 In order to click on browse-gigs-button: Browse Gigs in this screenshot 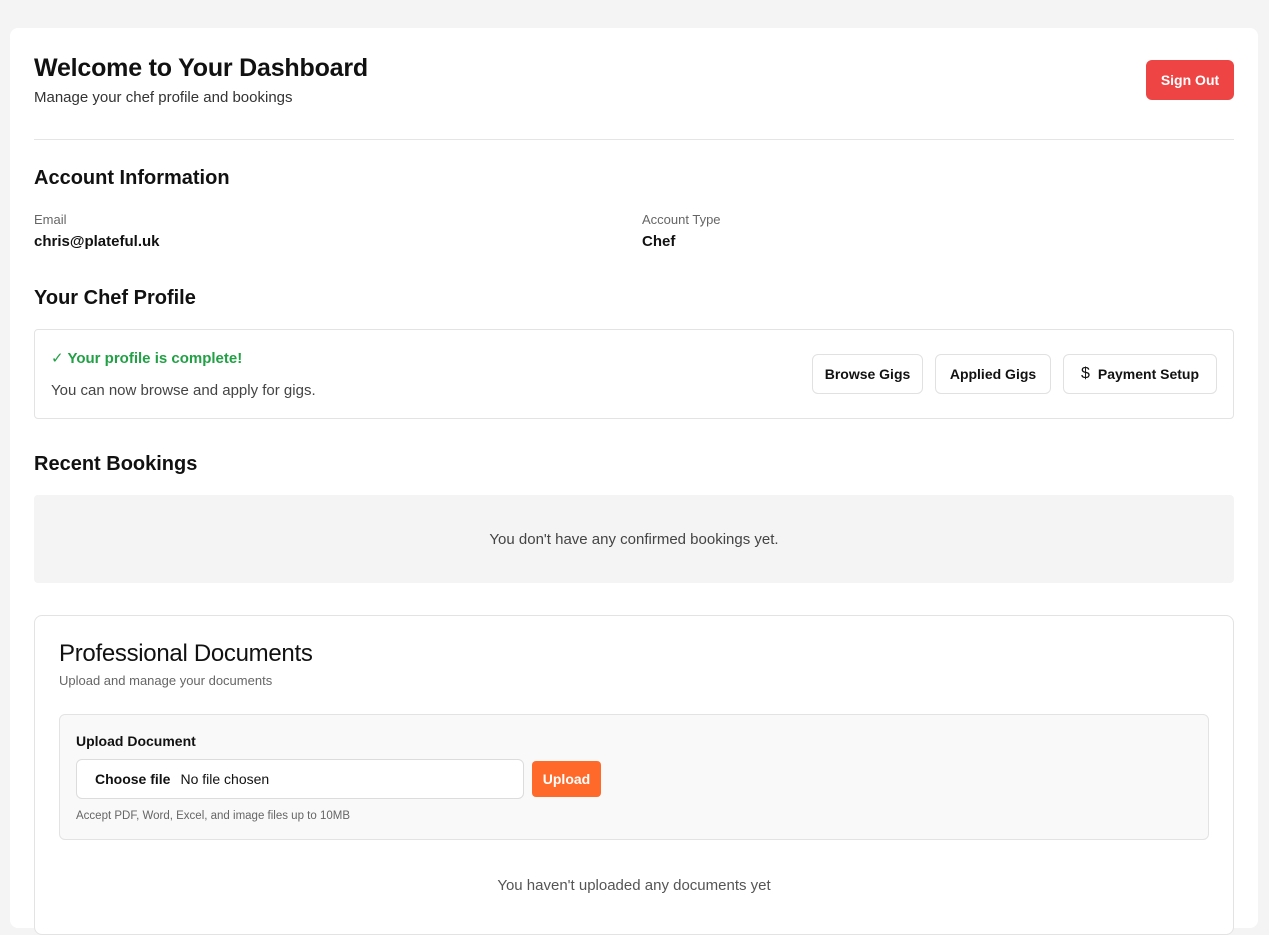, I will do `click(867, 374)`.